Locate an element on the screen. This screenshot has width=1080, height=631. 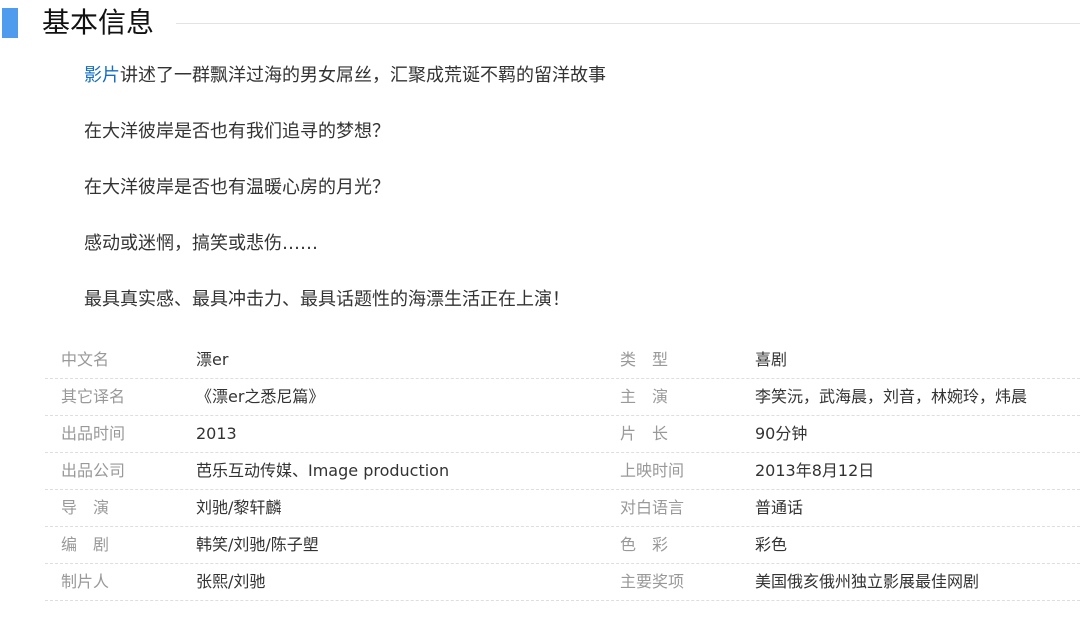
info-label: 出品公司 is located at coordinates (93, 470).